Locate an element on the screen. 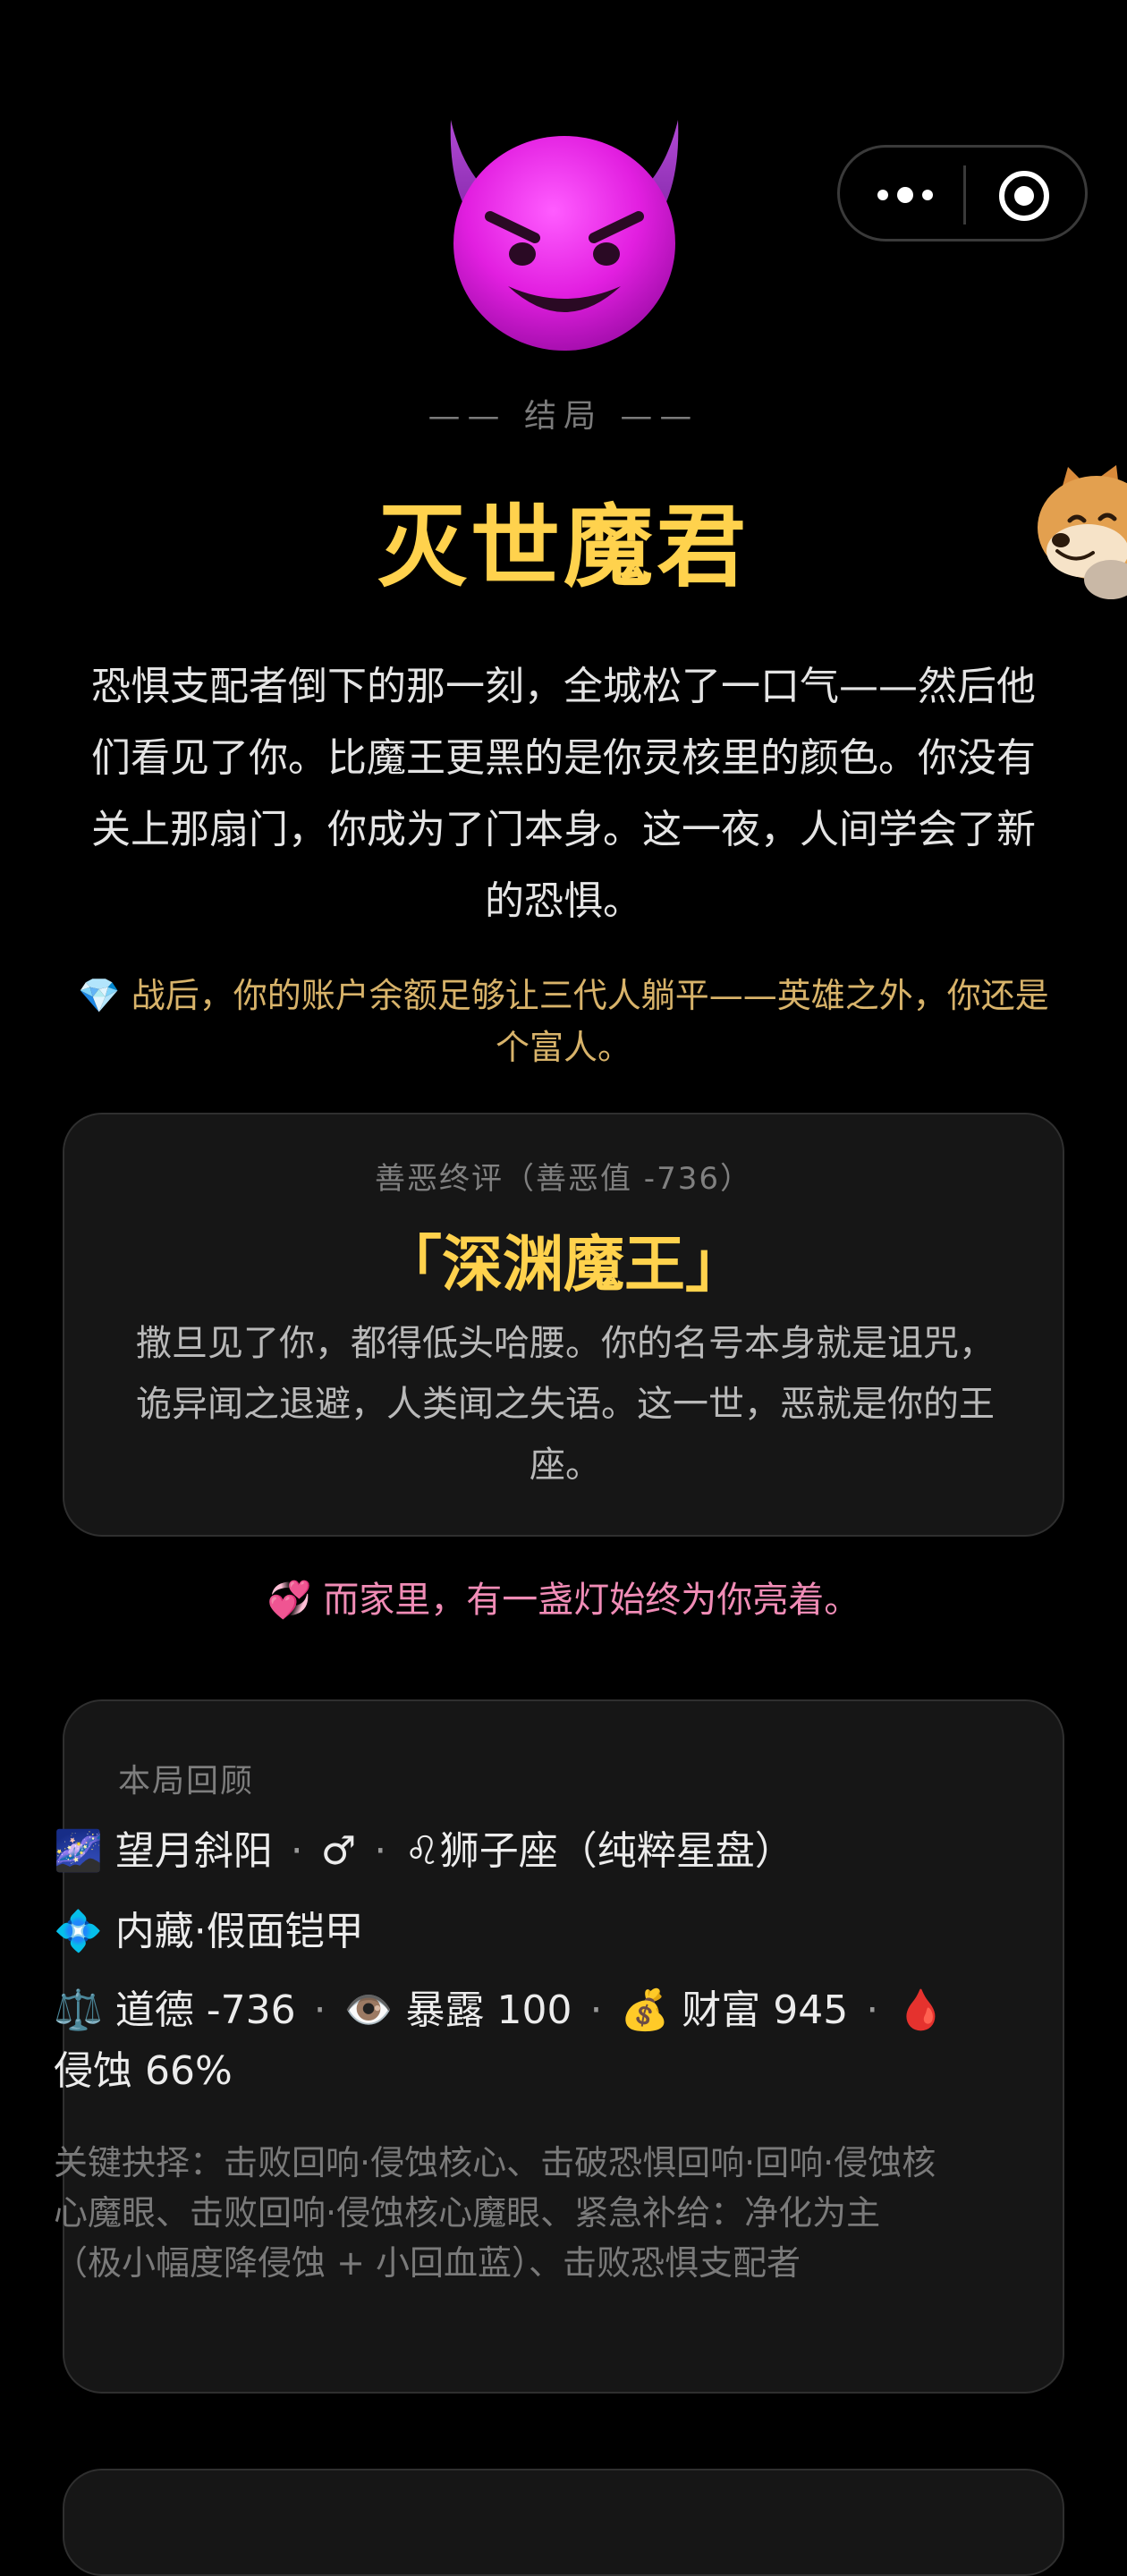 Image resolution: width=1127 pixels, height=2576 pixels. review-heading: 本局回顾 is located at coordinates (186, 1781).